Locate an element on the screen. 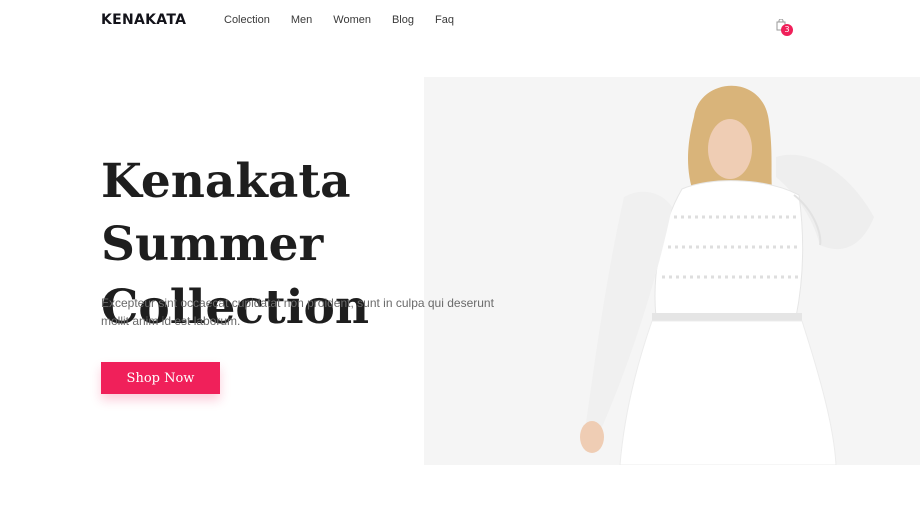  shop-now-button: Shop Now is located at coordinates (160, 378).